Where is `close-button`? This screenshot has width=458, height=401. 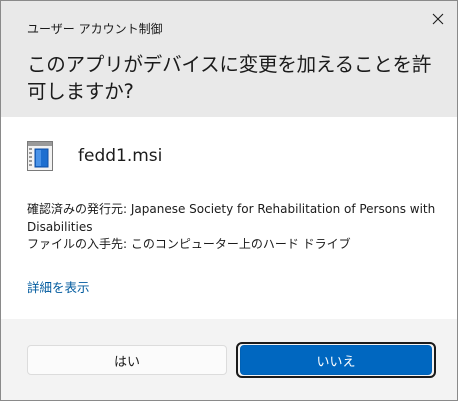 close-button is located at coordinates (438, 19).